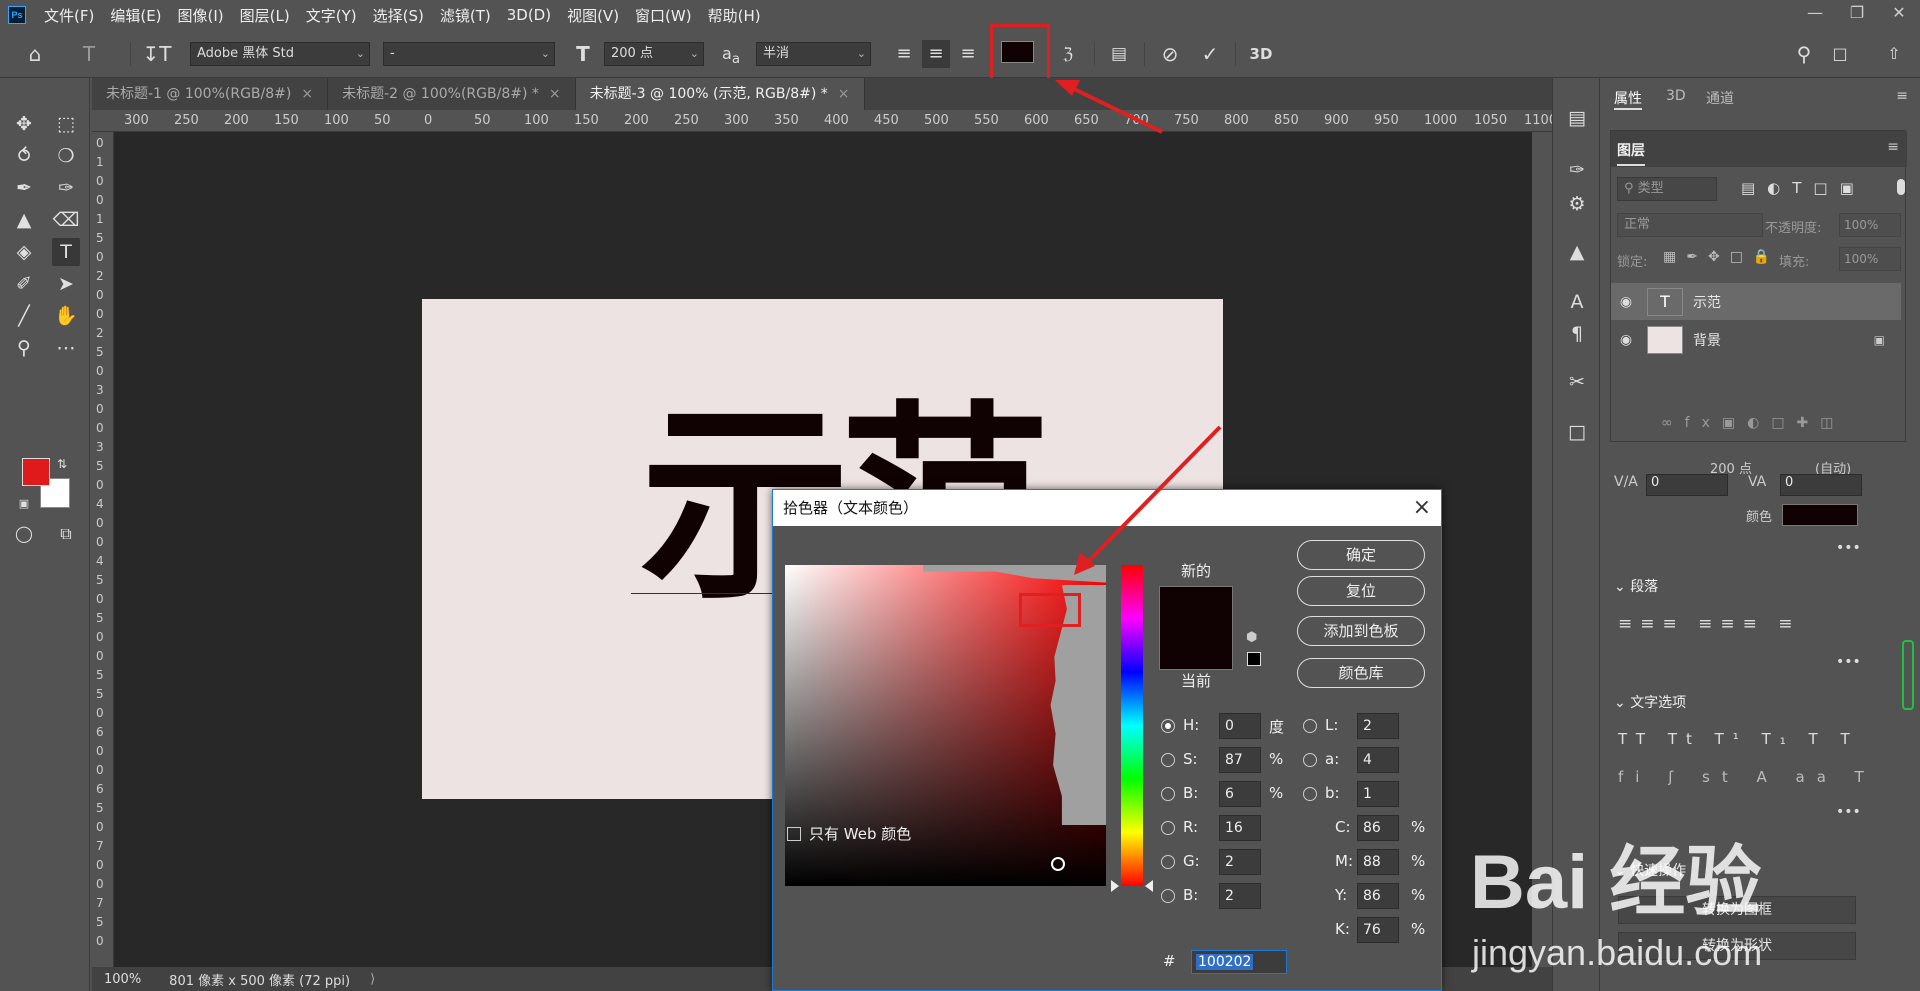  What do you see at coordinates (66, 316) in the screenshot?
I see `hand-tool-icon: ✋` at bounding box center [66, 316].